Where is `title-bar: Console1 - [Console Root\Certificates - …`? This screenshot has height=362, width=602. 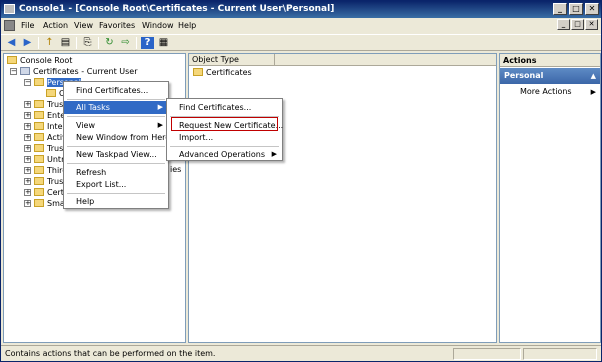
title-bar: Console1 - [Console Root\Certificates - … is located at coordinates (301, 9).